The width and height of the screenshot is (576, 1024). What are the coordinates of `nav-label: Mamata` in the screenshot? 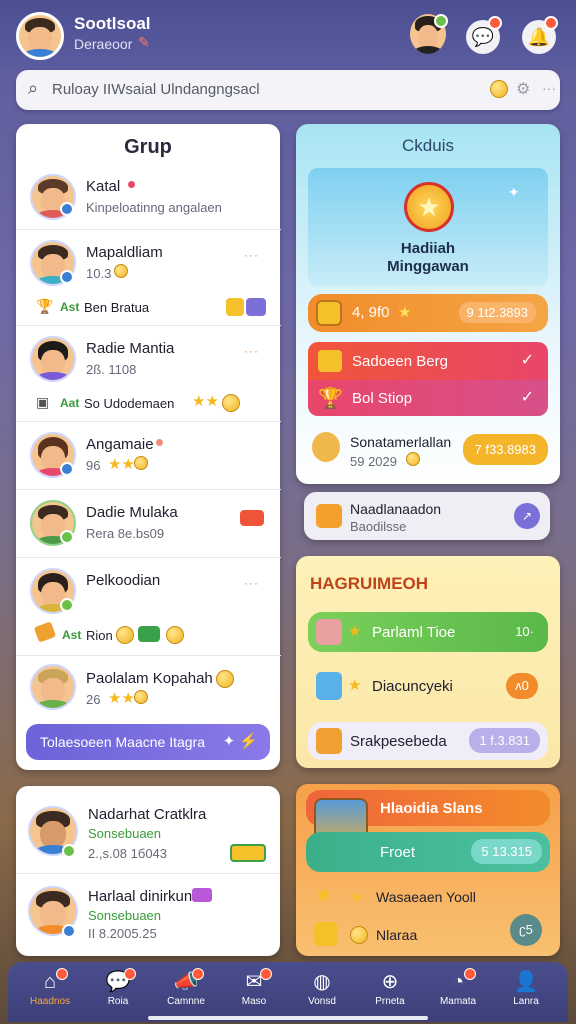 It's located at (458, 1001).